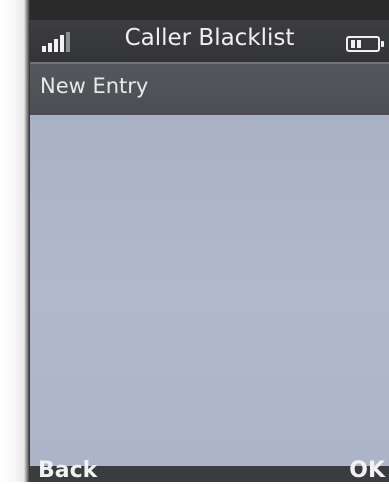 This screenshot has width=389, height=484. What do you see at coordinates (67, 471) in the screenshot?
I see `back-softkey: Back` at bounding box center [67, 471].